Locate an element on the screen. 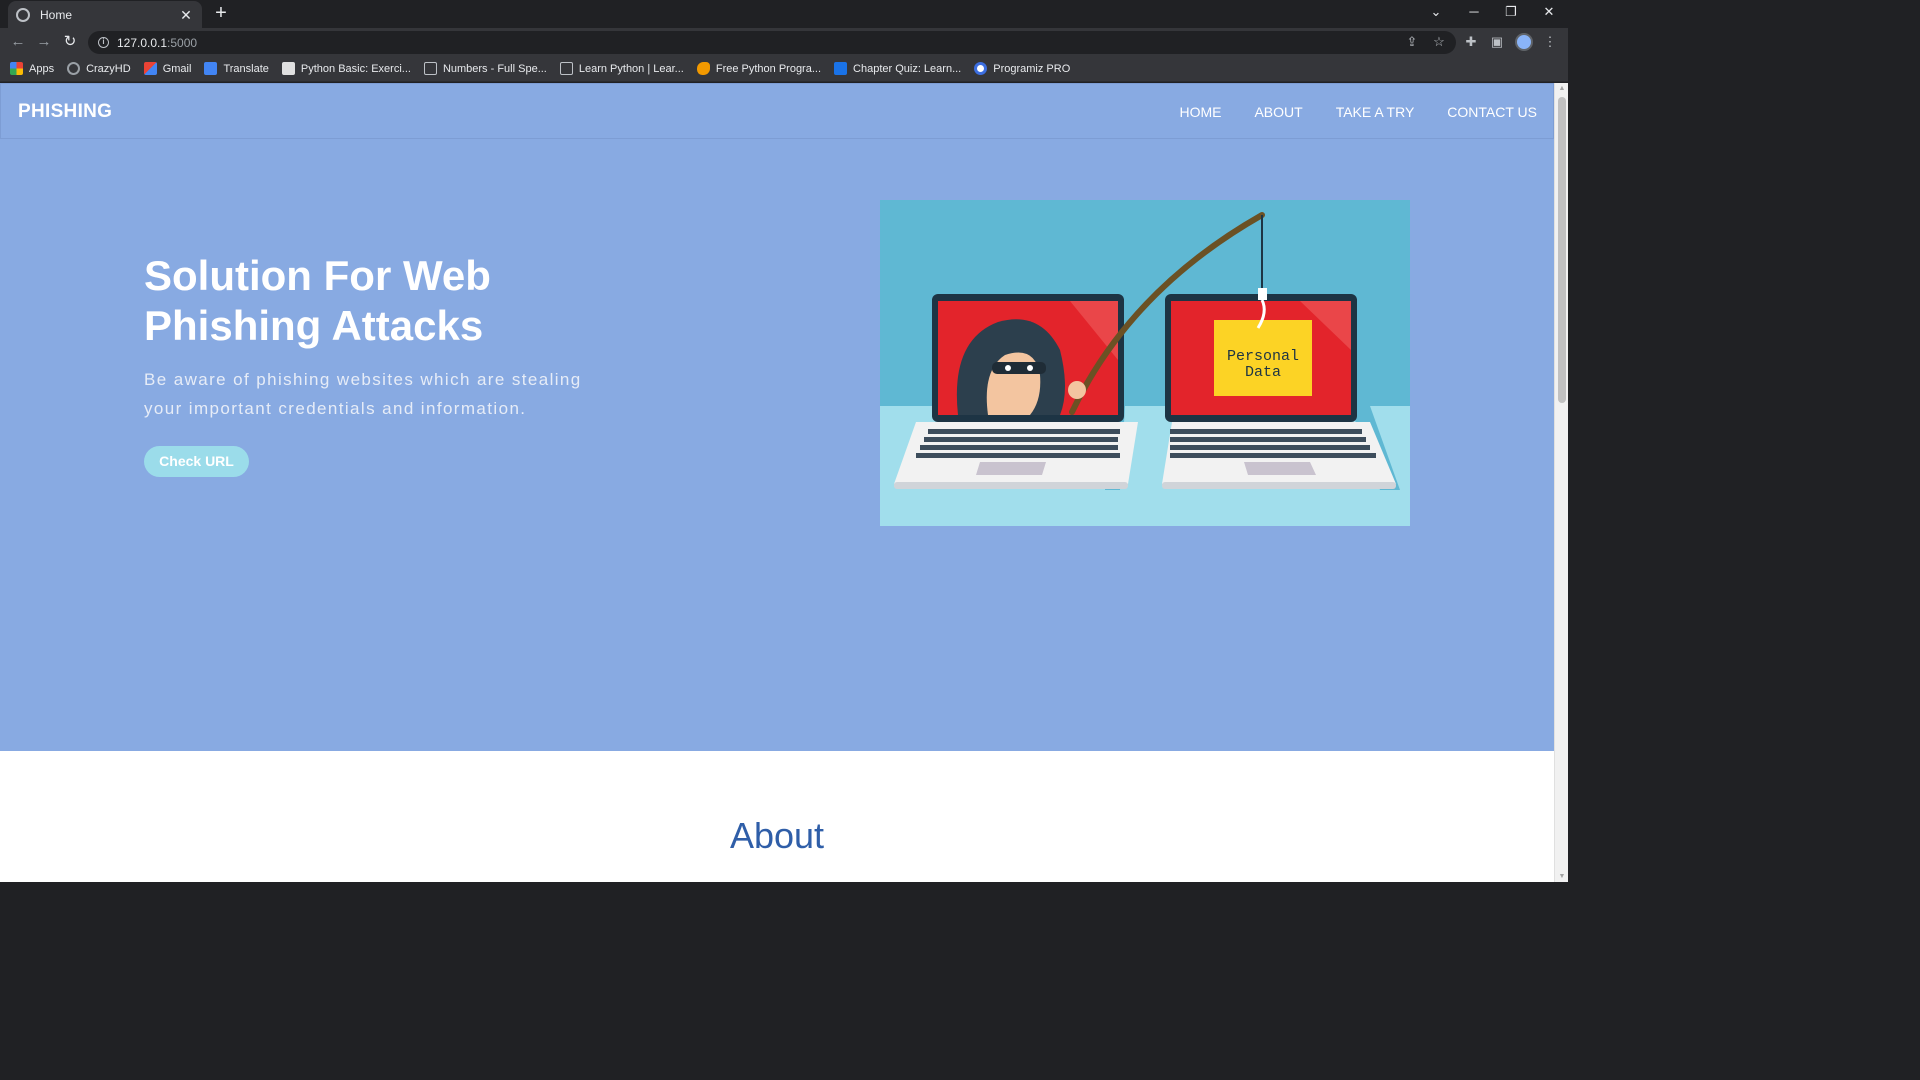 This screenshot has width=1920, height=1080. nav-take-a-try: TAKE A TRY is located at coordinates (1375, 112).